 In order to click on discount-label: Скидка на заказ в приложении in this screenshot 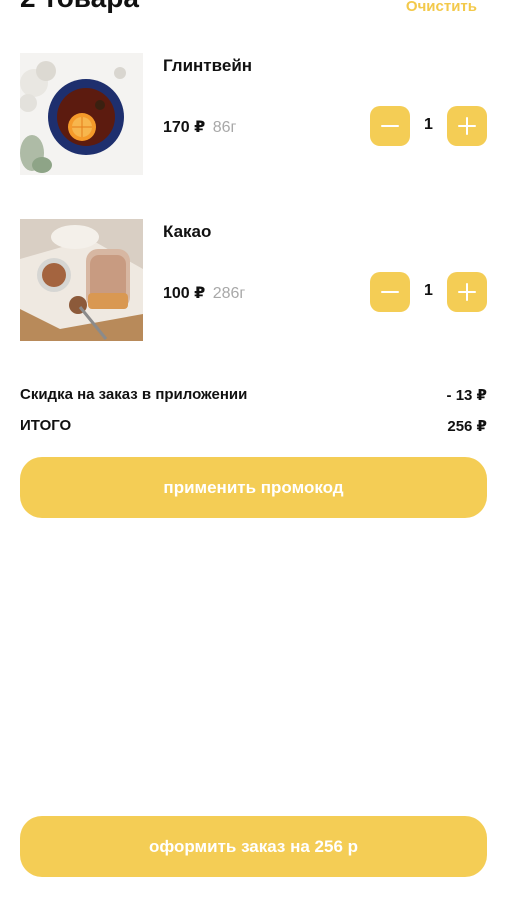, I will do `click(134, 394)`.